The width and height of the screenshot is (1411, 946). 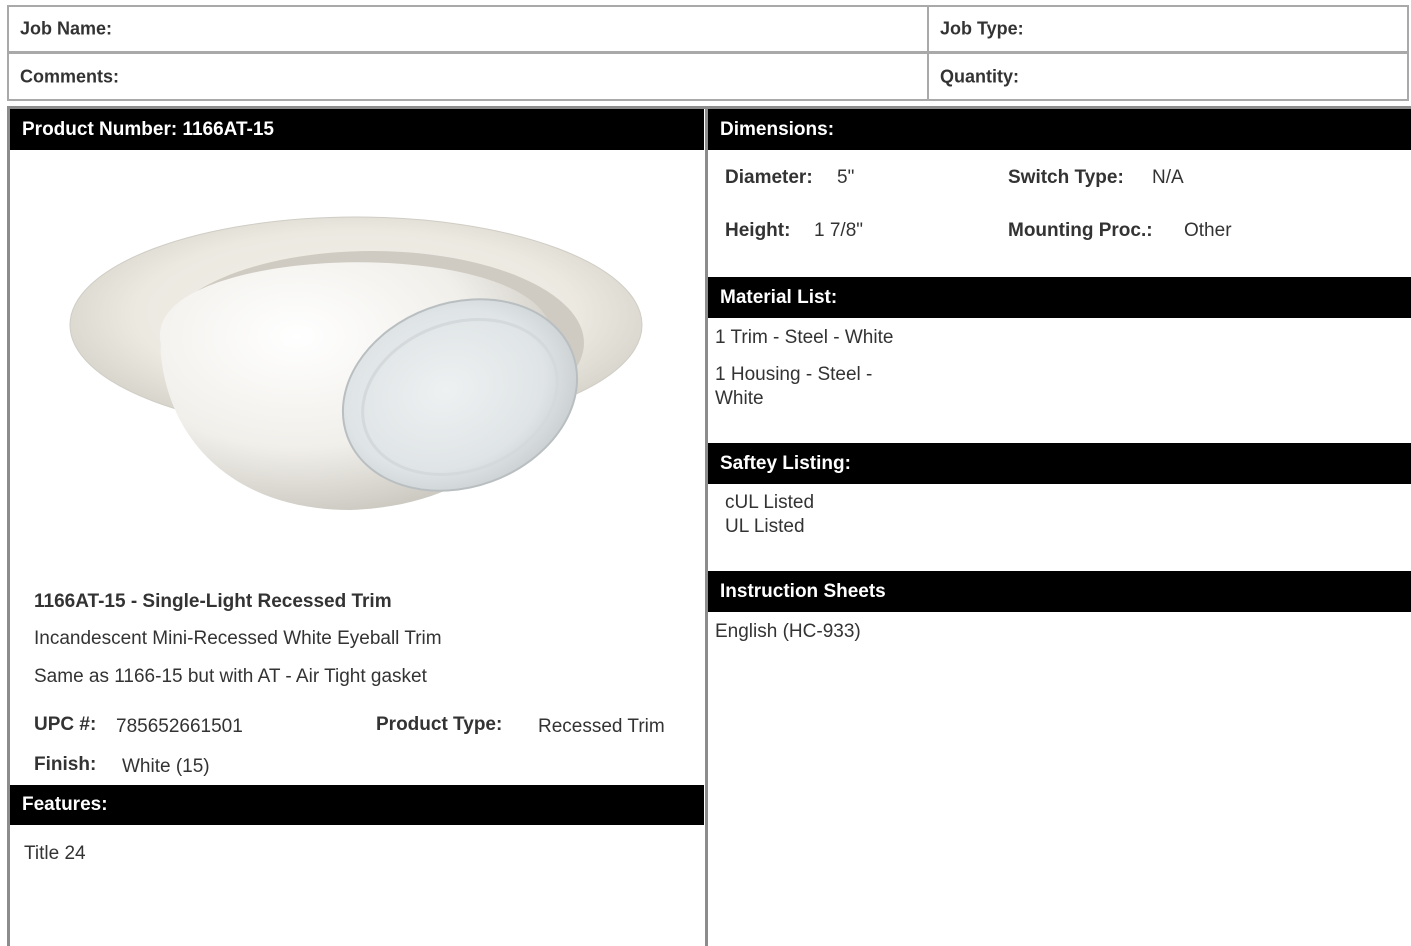 I want to click on instruction-sheet-link-english: English (HC-933), so click(x=788, y=632).